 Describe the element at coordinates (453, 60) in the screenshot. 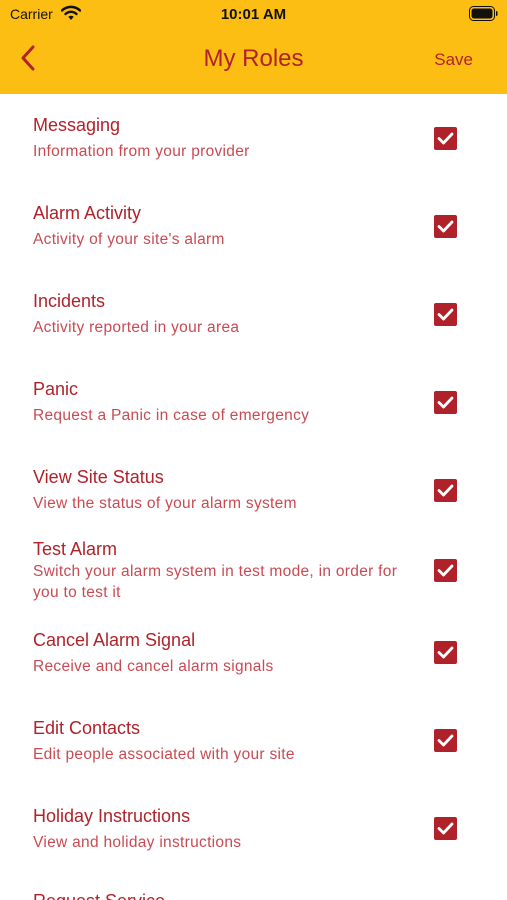

I see `save-button: Save` at that location.